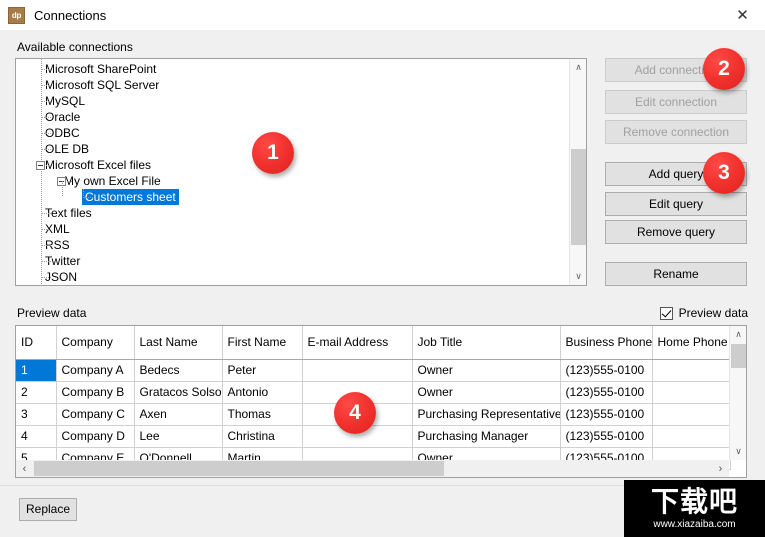 The image size is (765, 537). I want to click on window-title: Connections, so click(70, 15).